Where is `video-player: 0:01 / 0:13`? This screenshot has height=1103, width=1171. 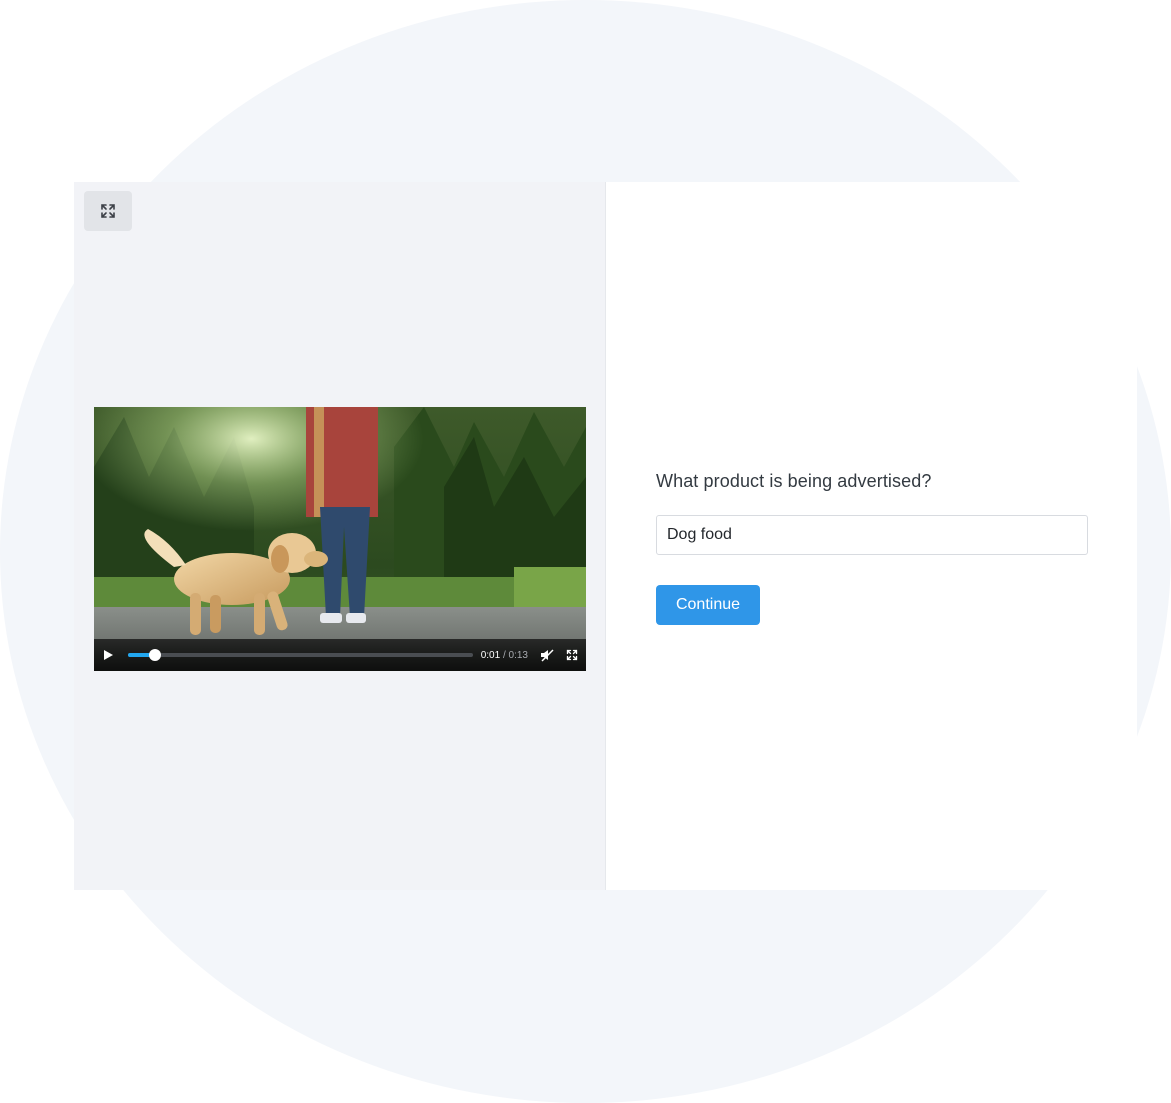
video-player: 0:01 / 0:13 is located at coordinates (340, 539).